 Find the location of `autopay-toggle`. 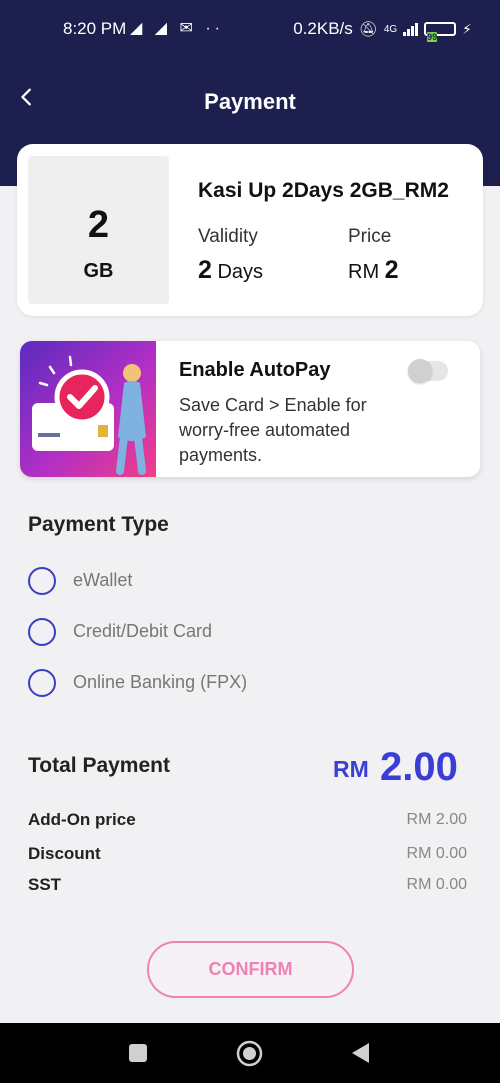

autopay-toggle is located at coordinates (428, 371).